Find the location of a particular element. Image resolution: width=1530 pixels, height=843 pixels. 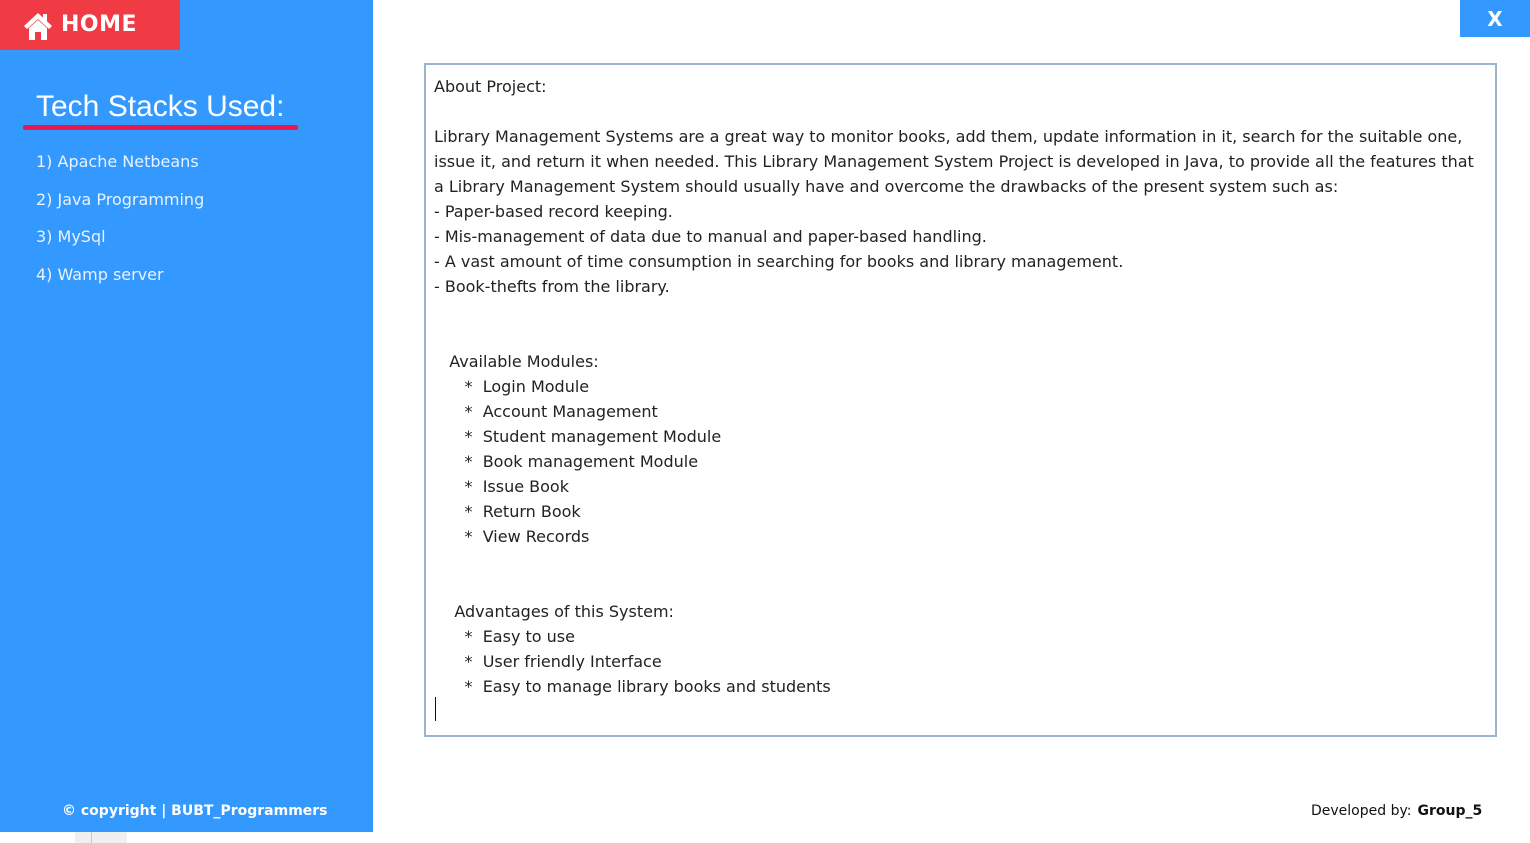

tech-stacks-title: Tech Stacks Used: is located at coordinates (160, 106).